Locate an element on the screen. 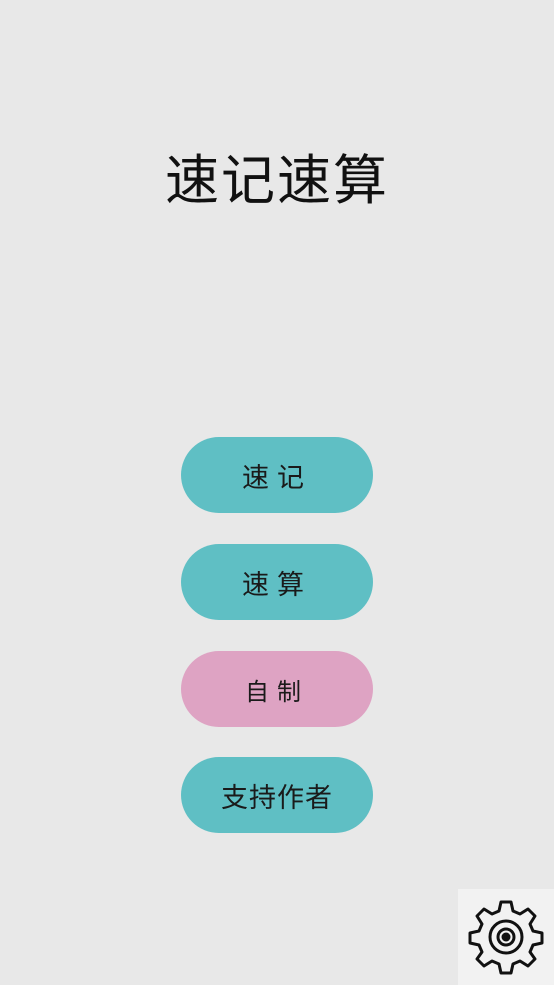 Image resolution: width=554 pixels, height=985 pixels. support-author-button: 支持作者 is located at coordinates (277, 795).